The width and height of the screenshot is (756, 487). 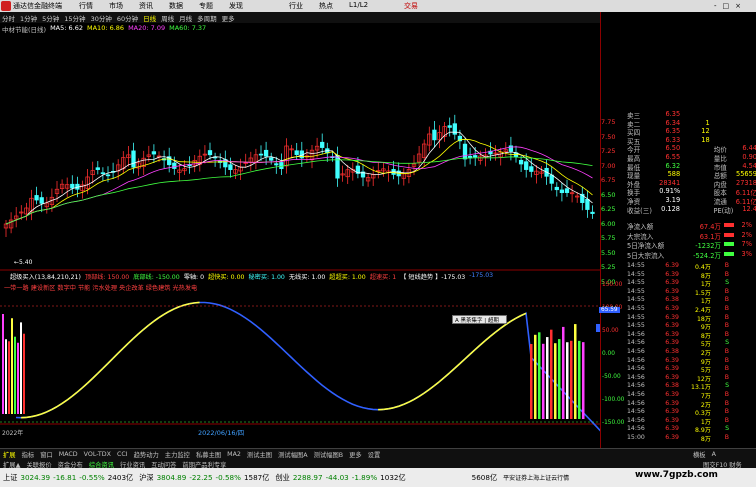 What do you see at coordinates (176, 6) in the screenshot?
I see `menu-item-3: 数据` at bounding box center [176, 6].